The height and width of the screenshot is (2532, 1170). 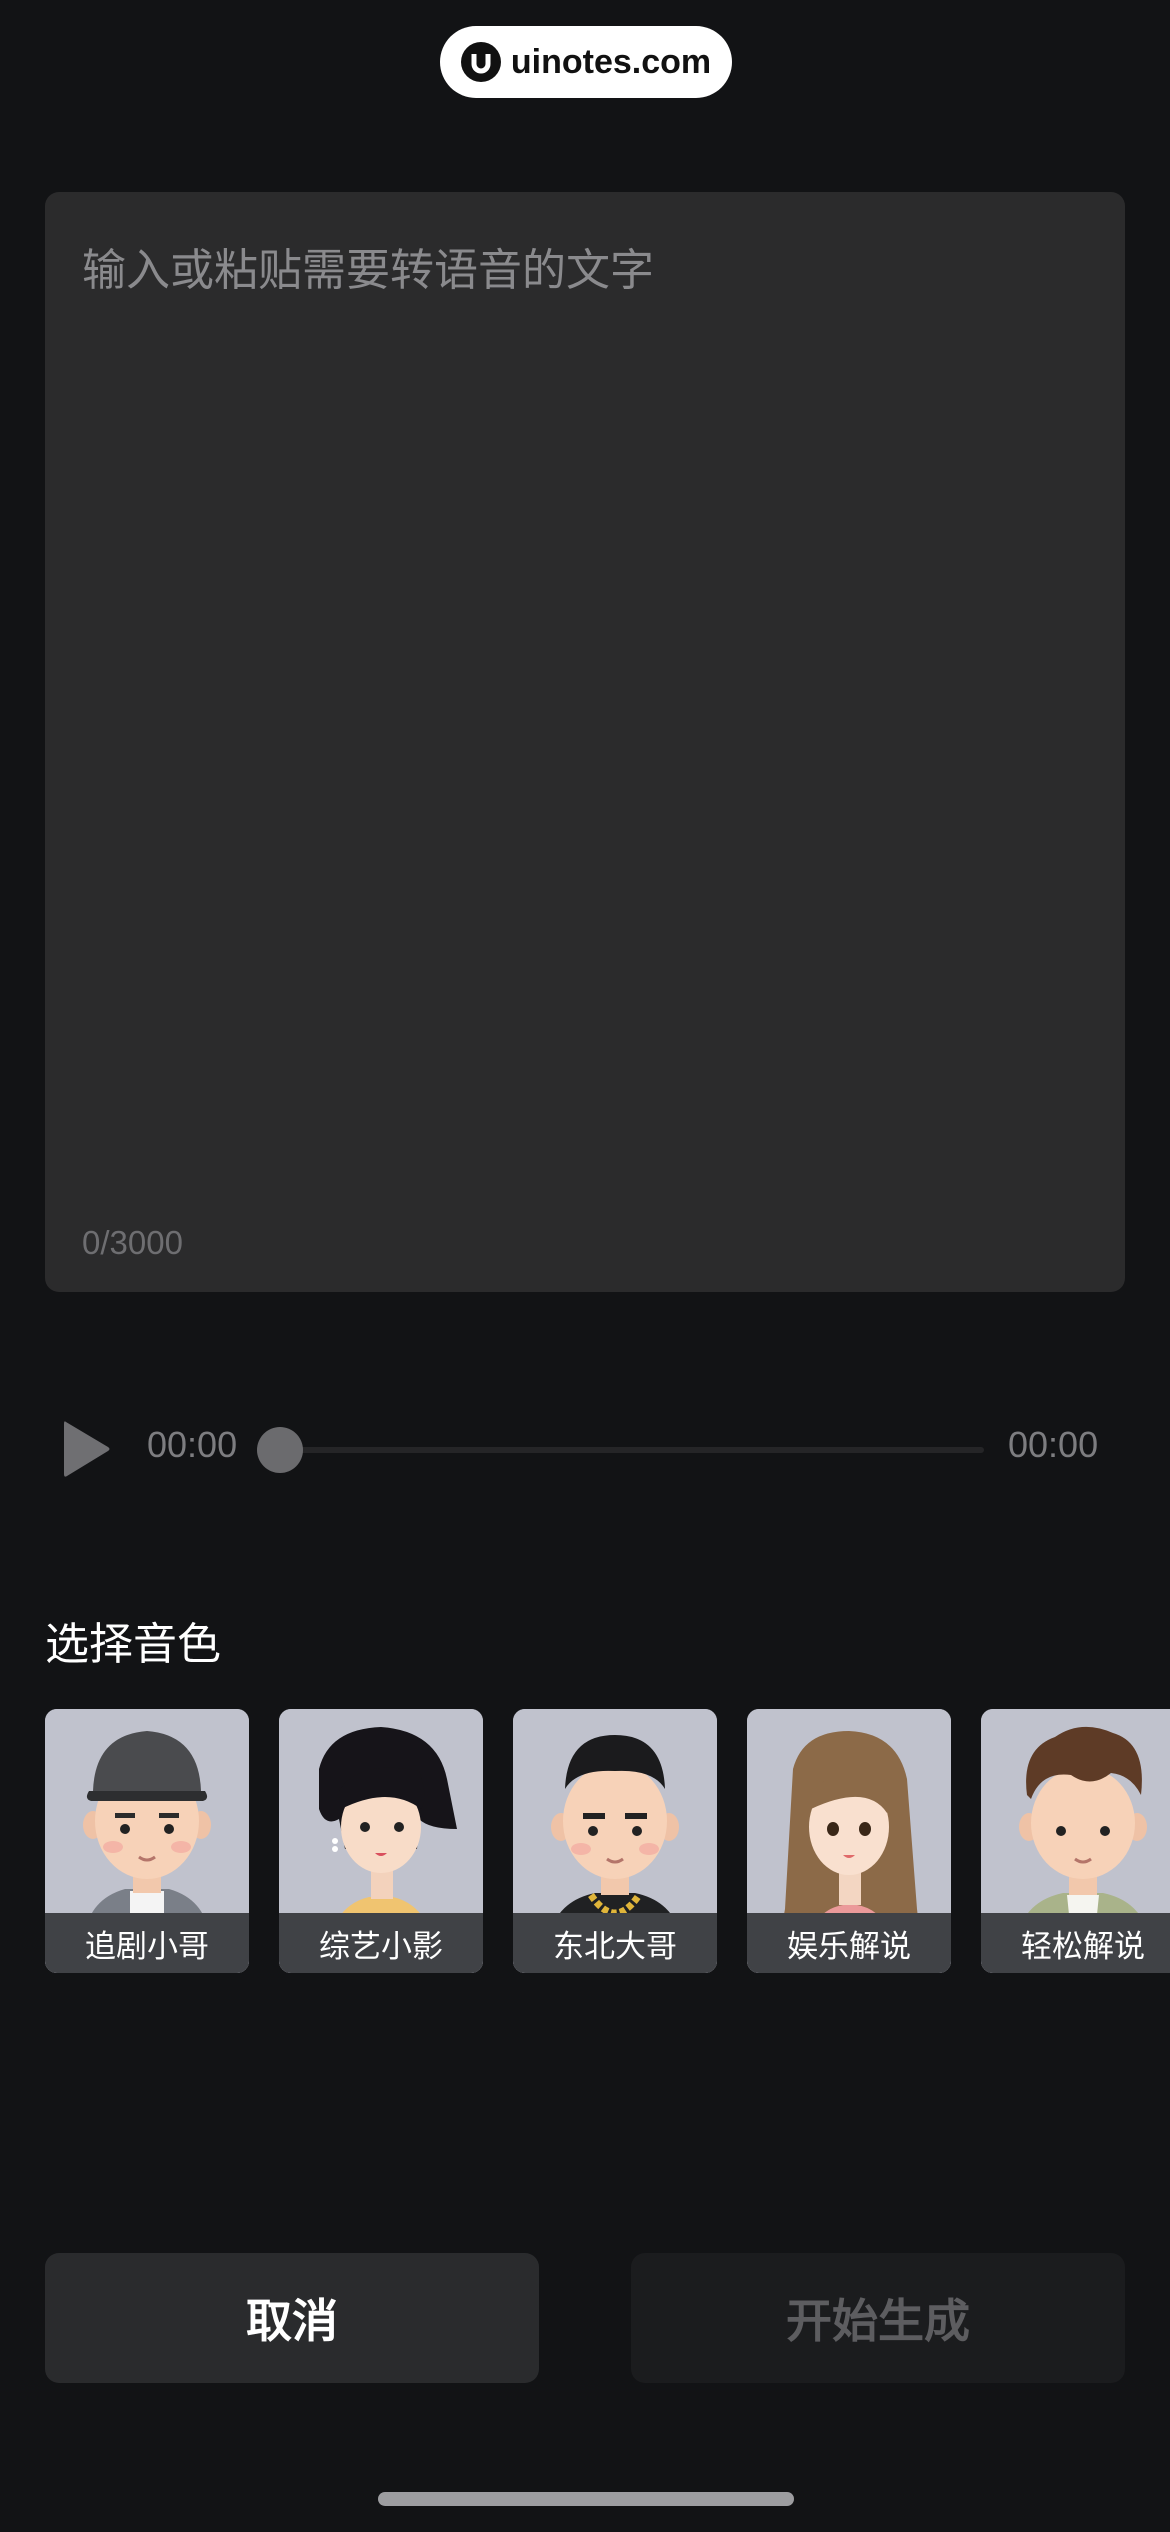 I want to click on voice-label: 综艺小影, so click(x=381, y=1943).